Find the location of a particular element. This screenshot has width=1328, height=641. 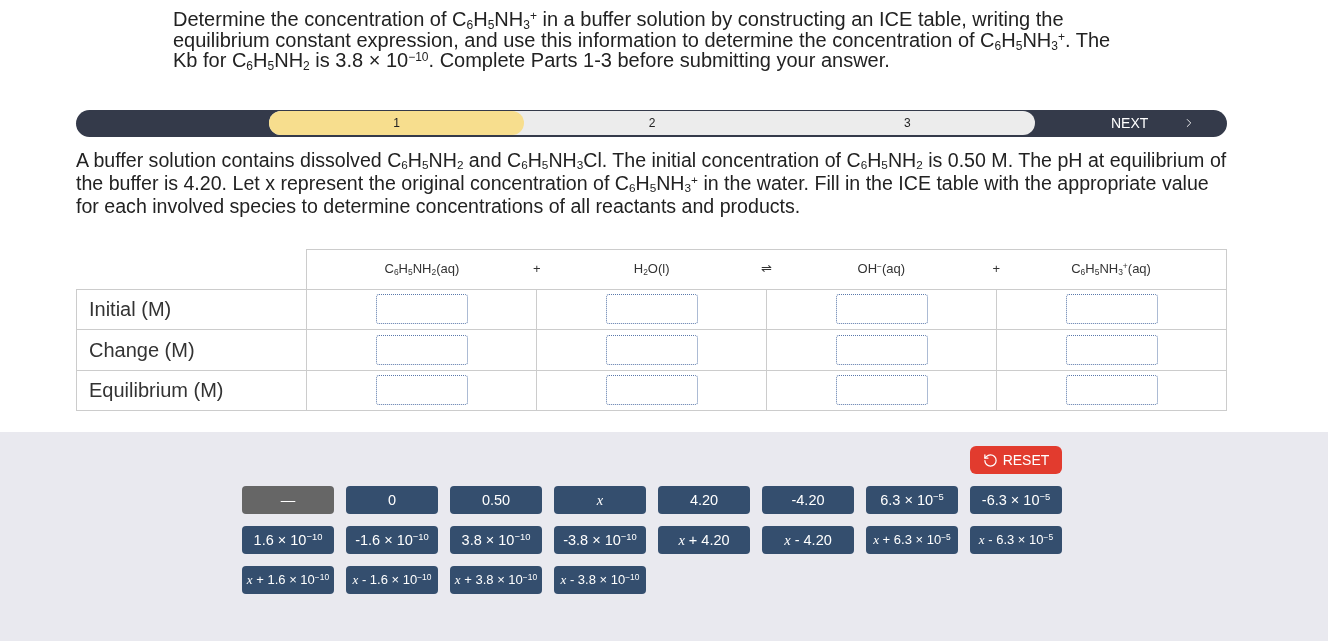

answer-tile: -4.20 is located at coordinates (808, 500).